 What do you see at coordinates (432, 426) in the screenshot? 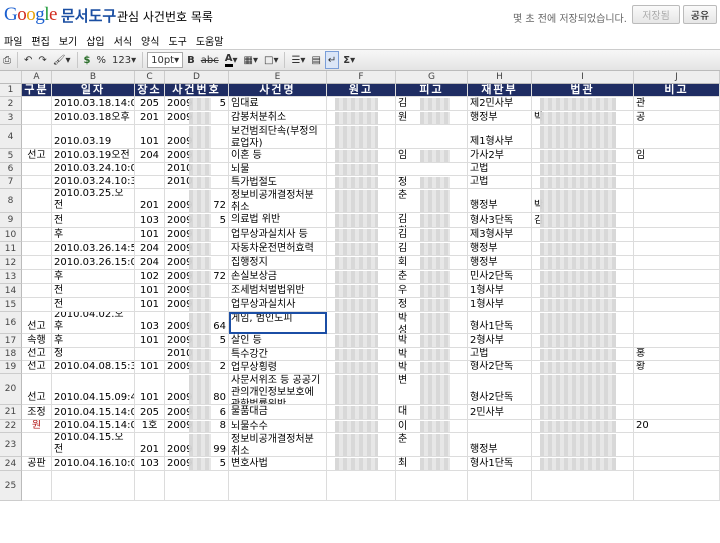
I see `cell-g: 이` at bounding box center [432, 426].